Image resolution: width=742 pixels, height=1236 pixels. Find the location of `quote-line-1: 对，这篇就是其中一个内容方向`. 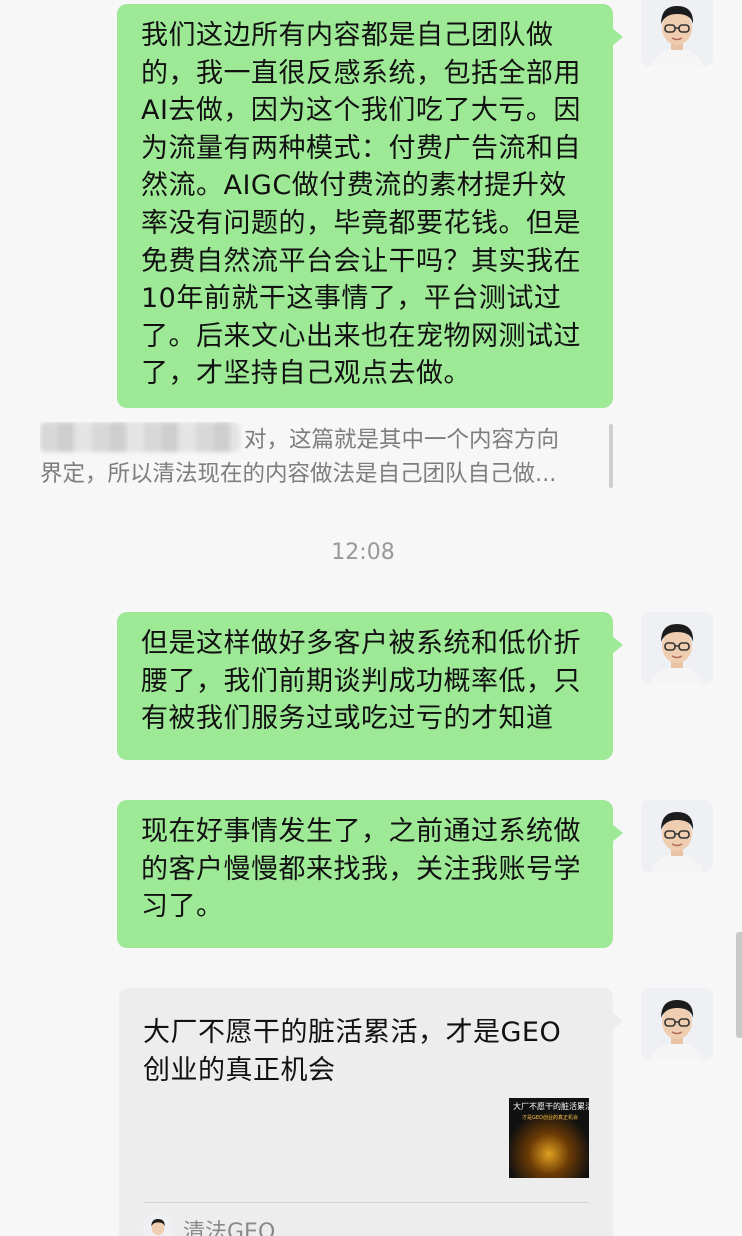

quote-line-1: 对，这篇就是其中一个内容方向 is located at coordinates (402, 440).